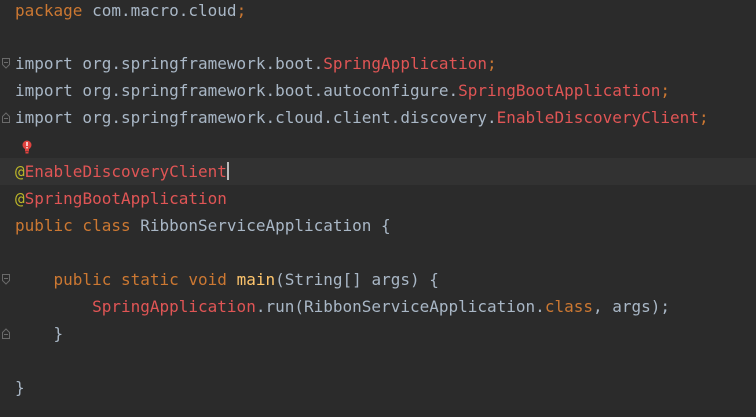  What do you see at coordinates (357, 279) in the screenshot?
I see `method-params: (String[] args) {` at bounding box center [357, 279].